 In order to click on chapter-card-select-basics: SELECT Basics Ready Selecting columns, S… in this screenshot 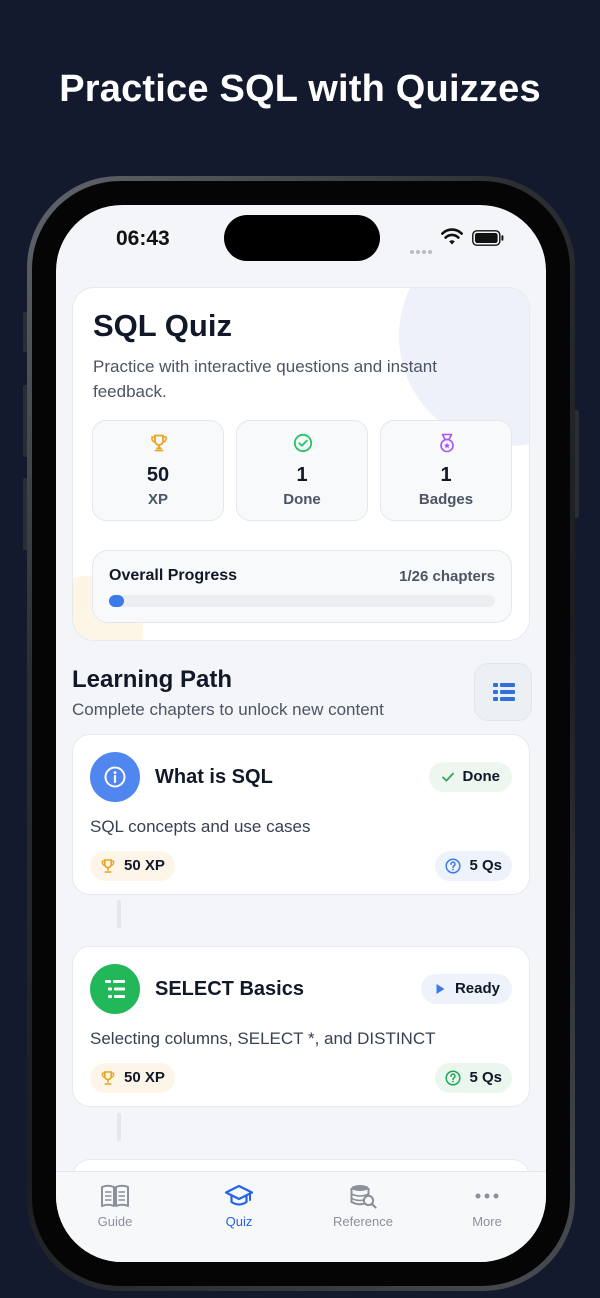, I will do `click(301, 1026)`.